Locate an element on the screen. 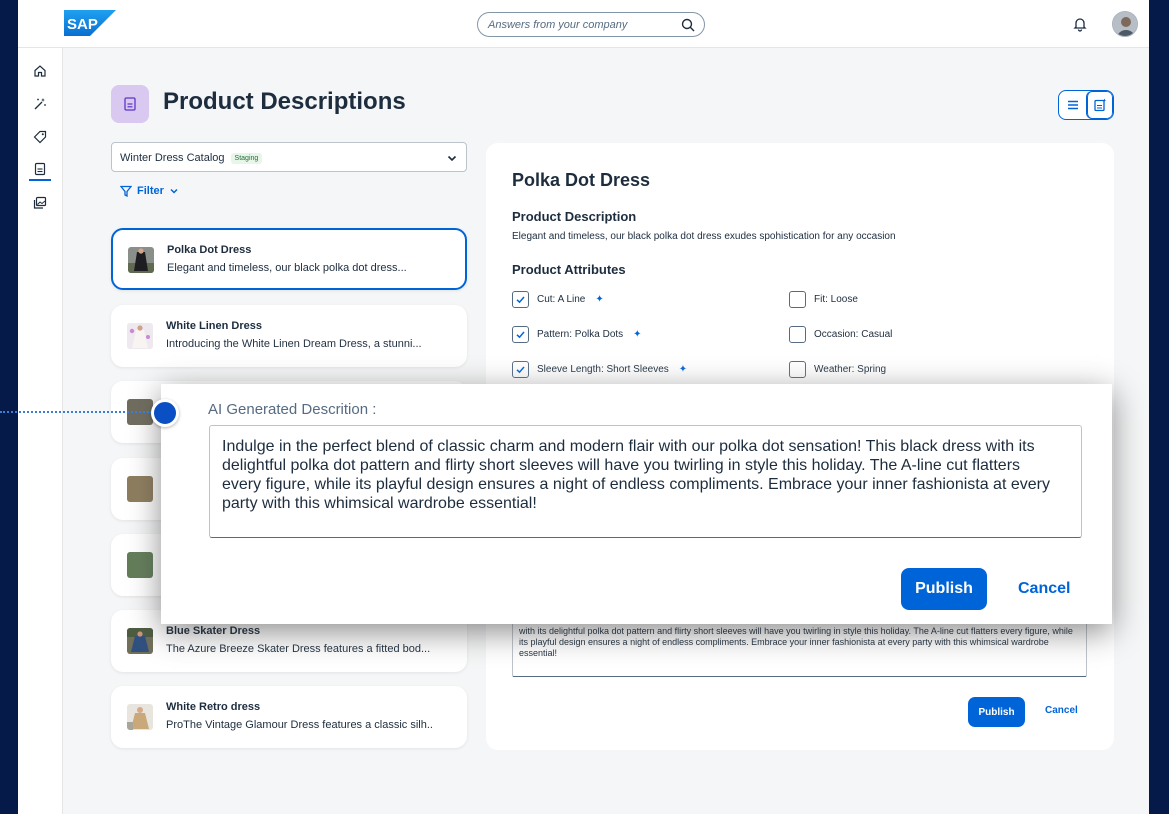  description-heading: Product Description is located at coordinates (574, 216).